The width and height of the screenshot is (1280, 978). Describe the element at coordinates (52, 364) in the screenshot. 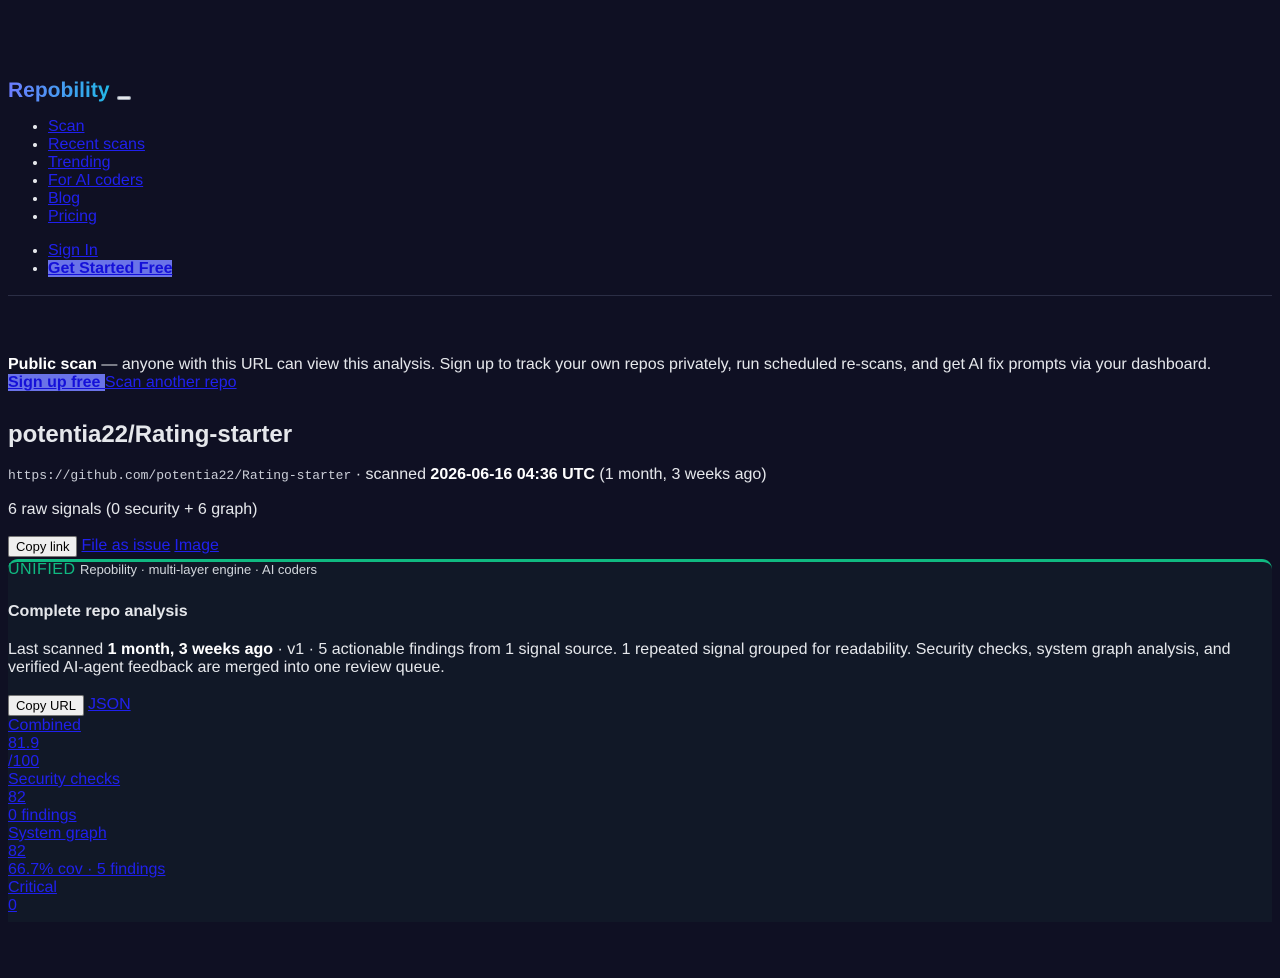

I see `notice-bold: Public scan` at that location.